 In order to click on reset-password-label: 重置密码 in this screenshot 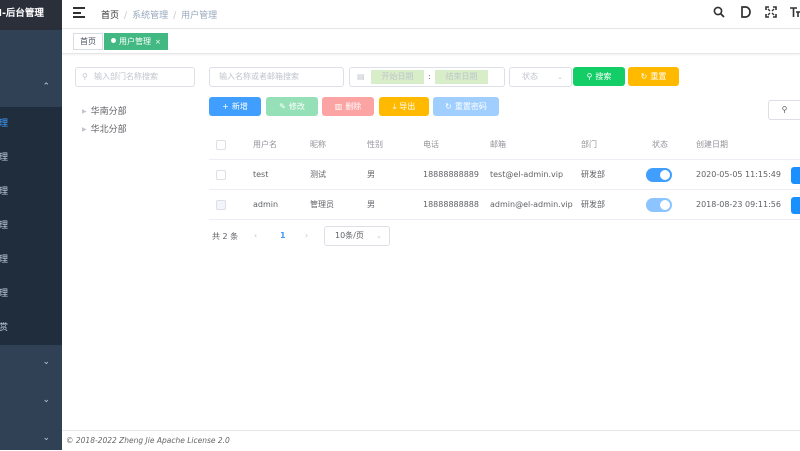, I will do `click(470, 106)`.